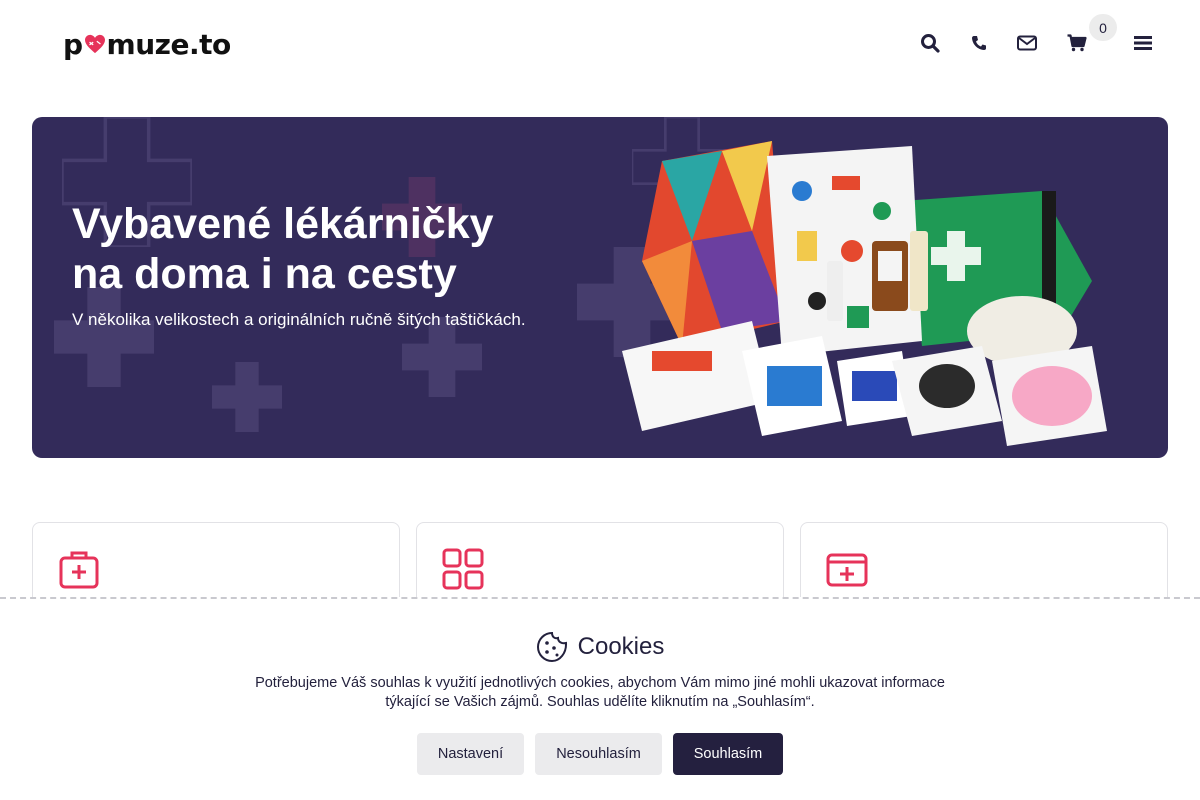 The height and width of the screenshot is (800, 1200). I want to click on email-button, so click(1027, 43).